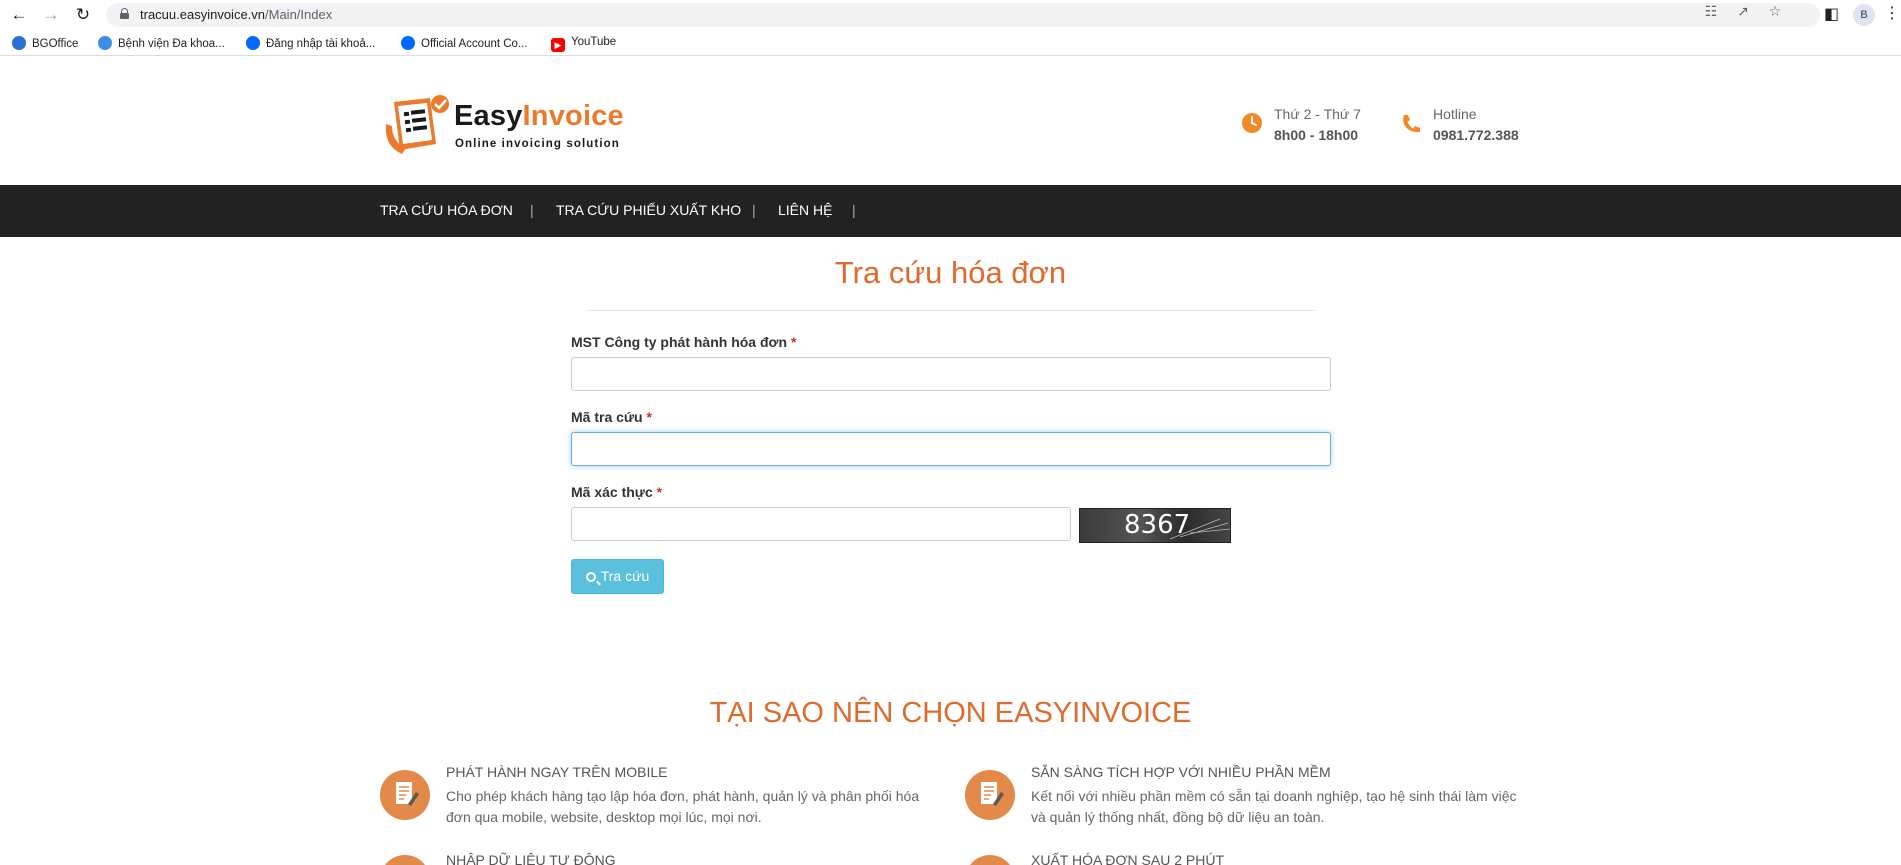  I want to click on profile-avatar: B, so click(1864, 15).